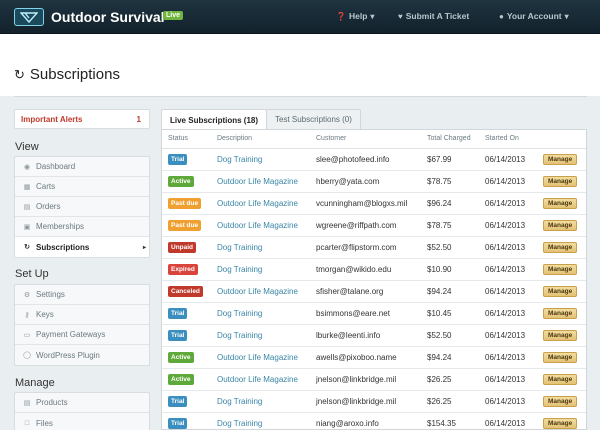  What do you see at coordinates (82, 227) in the screenshot?
I see `sidebar-item-memberships: ▣ Memberships` at bounding box center [82, 227].